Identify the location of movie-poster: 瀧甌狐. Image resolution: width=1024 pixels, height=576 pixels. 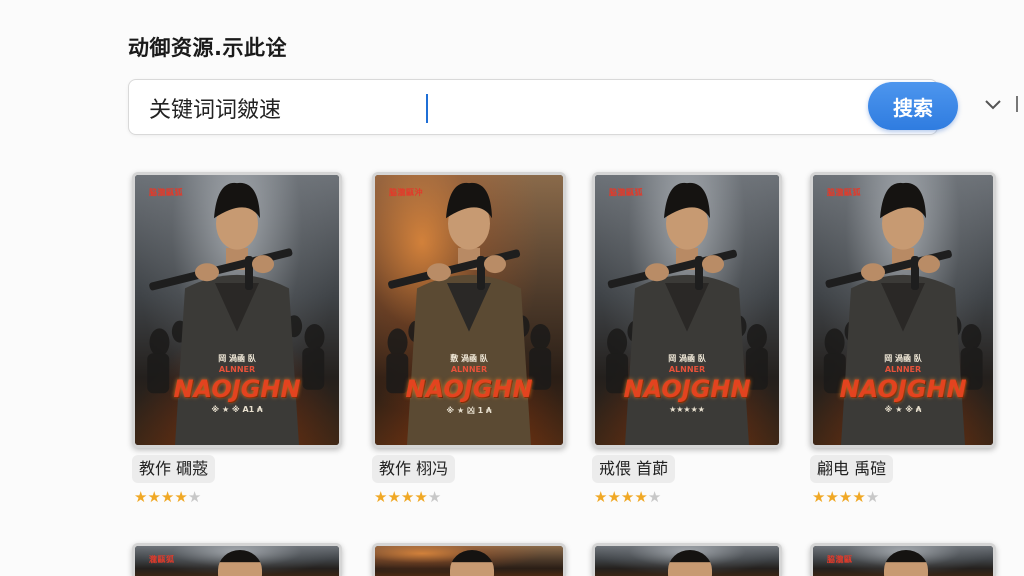
(237, 559).